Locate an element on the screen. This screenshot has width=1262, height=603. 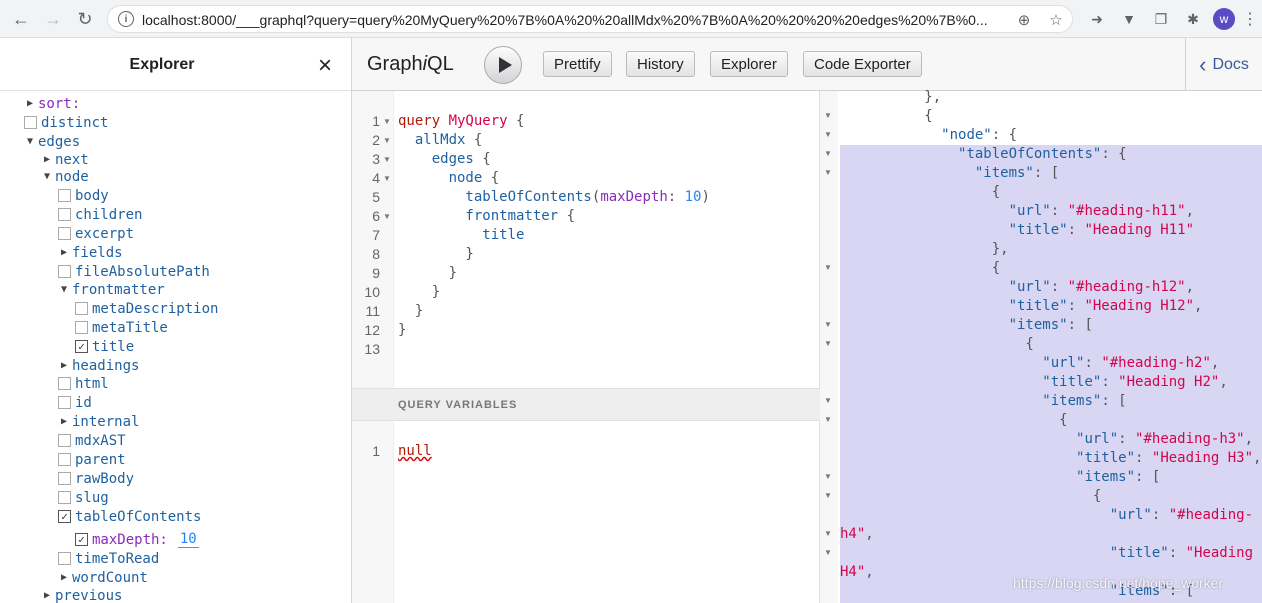
explorer-row-edges: ▼ edges is located at coordinates (52, 141).